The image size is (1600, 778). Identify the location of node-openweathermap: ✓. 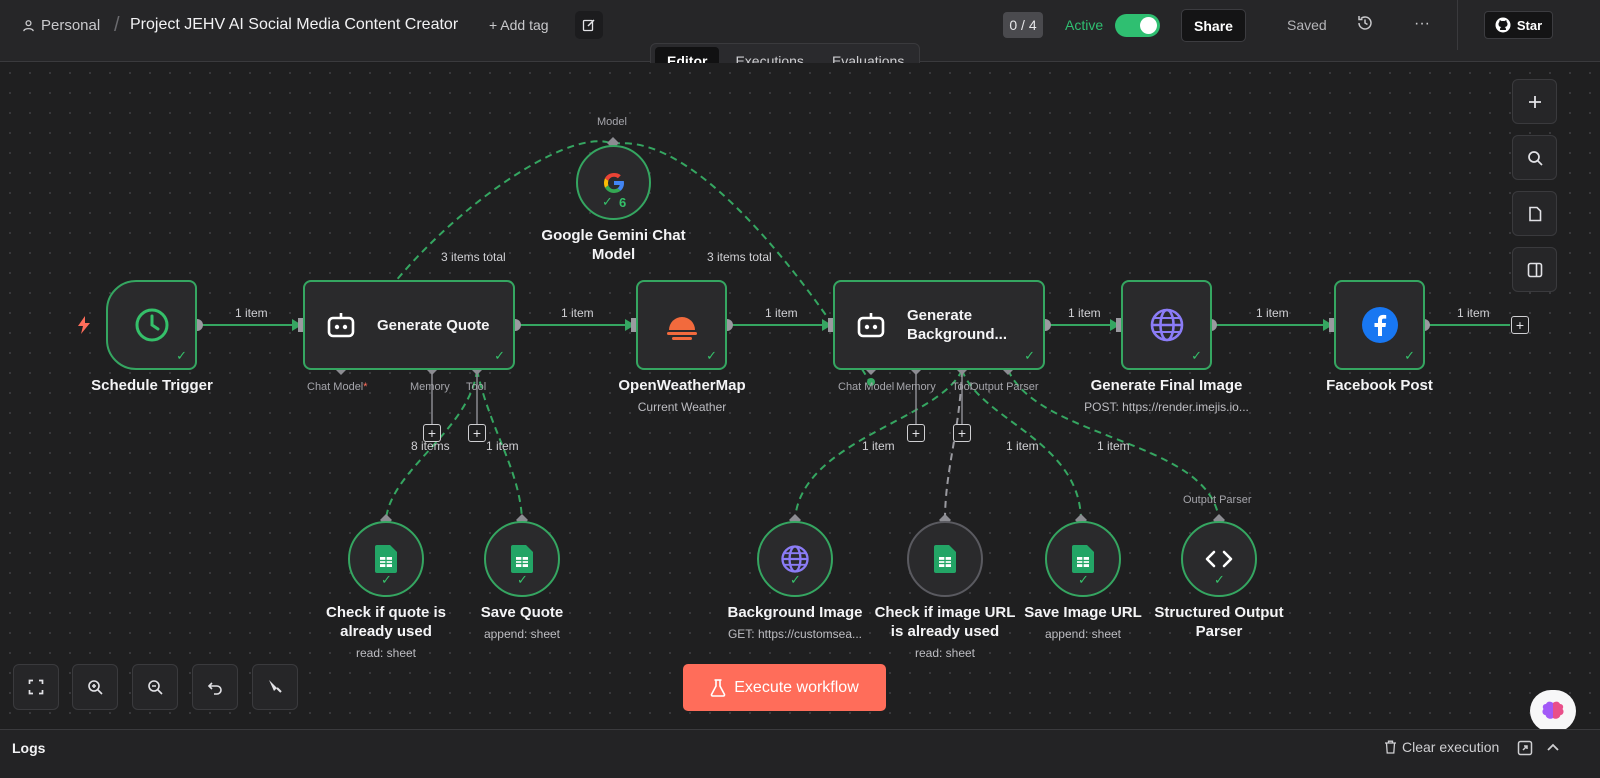
(681, 325).